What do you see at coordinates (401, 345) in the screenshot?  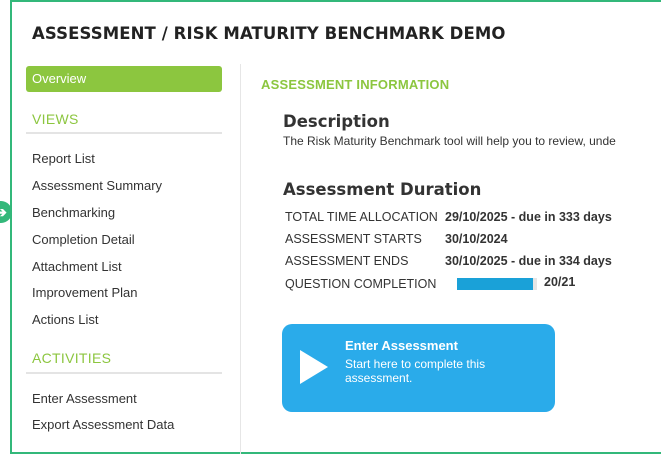 I see `enter-assessment-title: Enter Assessment` at bounding box center [401, 345].